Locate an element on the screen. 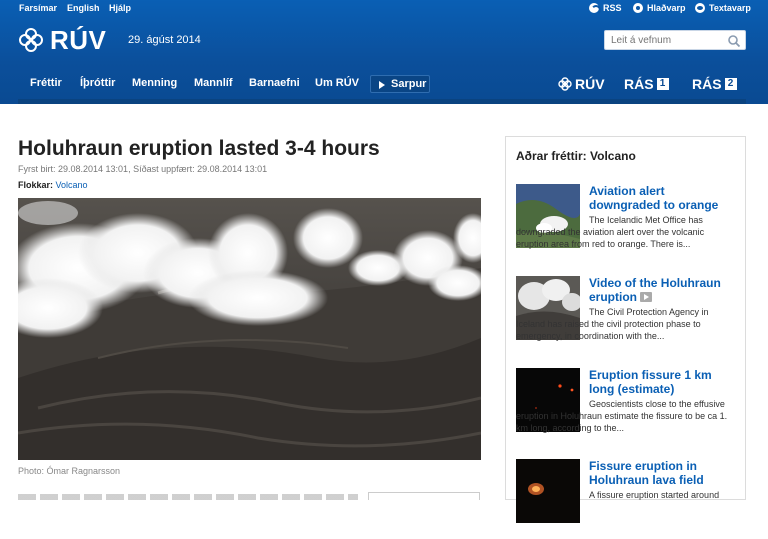 The width and height of the screenshot is (768, 539). current-date: 29. ágúst 2014 is located at coordinates (164, 40).